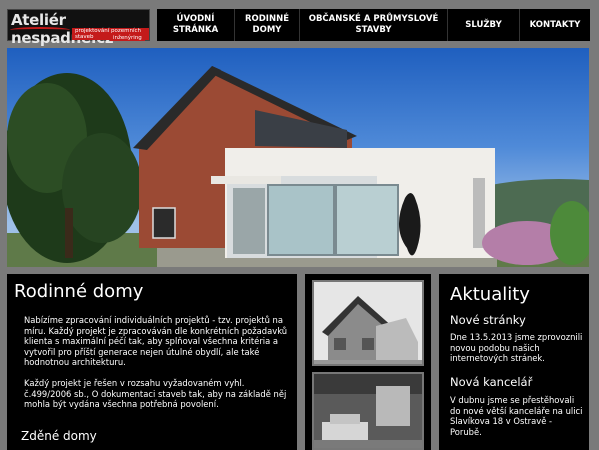  What do you see at coordinates (59, 436) in the screenshot?
I see `section-heading: Zděné domy` at bounding box center [59, 436].